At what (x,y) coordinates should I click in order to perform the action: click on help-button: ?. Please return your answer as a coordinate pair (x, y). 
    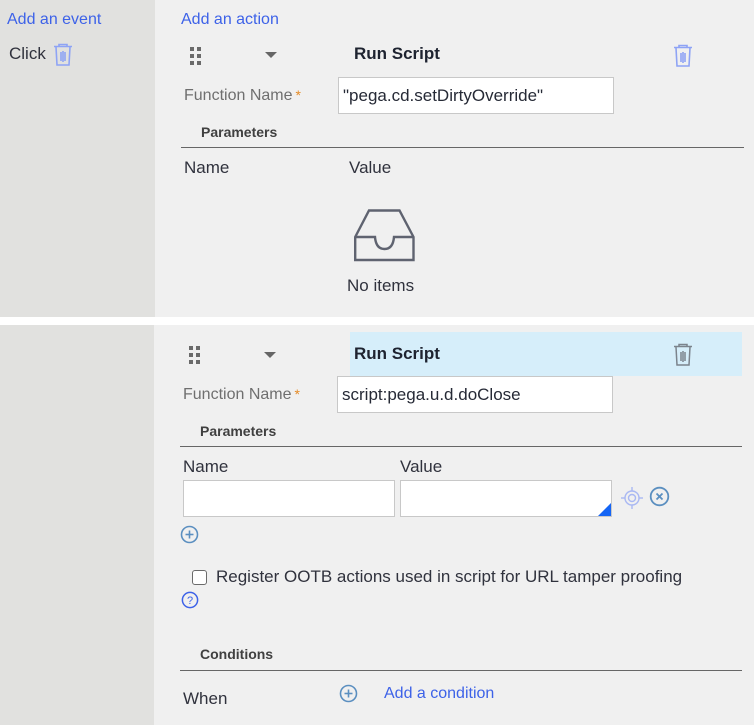
    Looking at the image, I should click on (190, 602).